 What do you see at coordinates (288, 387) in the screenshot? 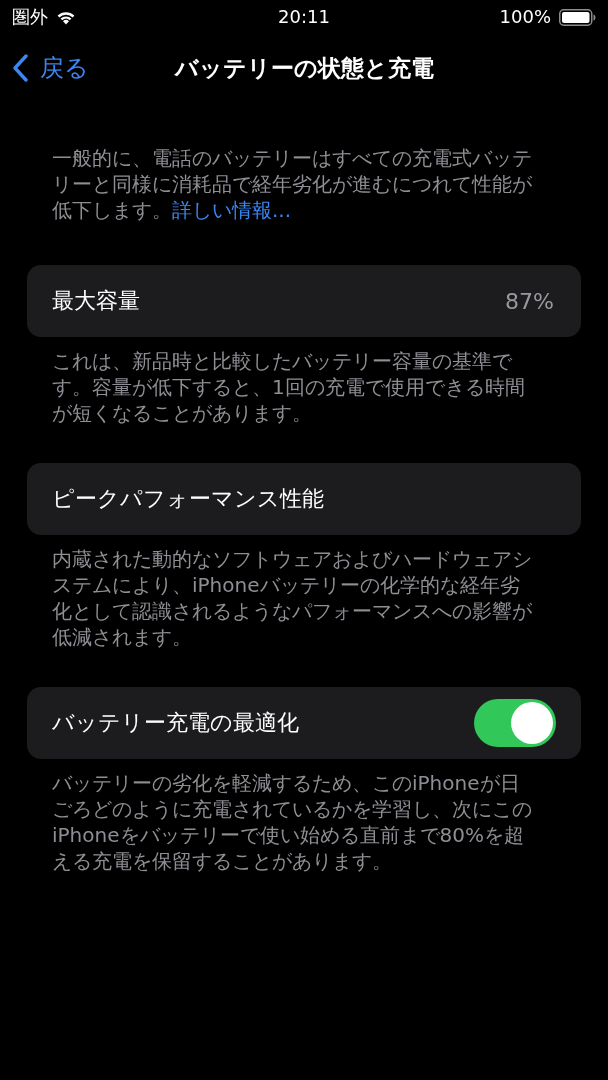
I see `footer-text: これは、新品時と比較したバッテリー容量の基準です。容量が低下すると、1回の充電で使用できる時間が短くなることがあります。` at bounding box center [288, 387].